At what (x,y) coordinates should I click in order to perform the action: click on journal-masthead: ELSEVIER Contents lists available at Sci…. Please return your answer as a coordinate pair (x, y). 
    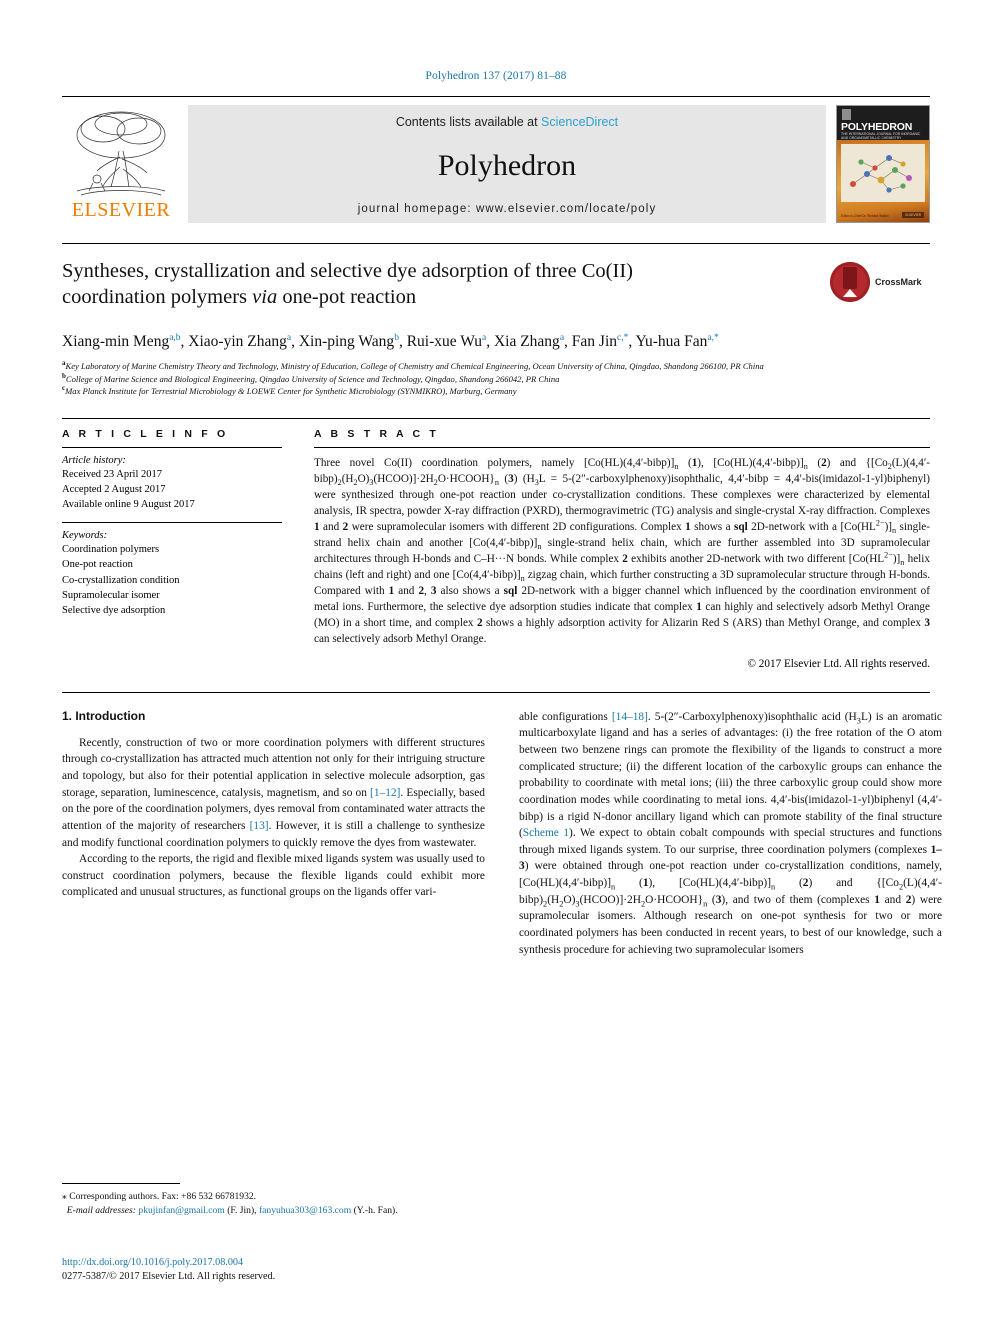
    Looking at the image, I should click on (496, 159).